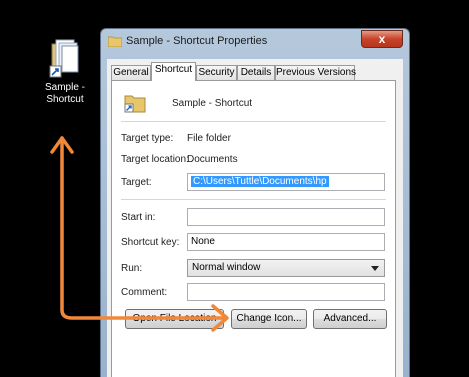 This screenshot has height=377, width=469. What do you see at coordinates (260, 181) in the screenshot?
I see `target-value: C:\Users\Tuttle\Documents\hp` at bounding box center [260, 181].